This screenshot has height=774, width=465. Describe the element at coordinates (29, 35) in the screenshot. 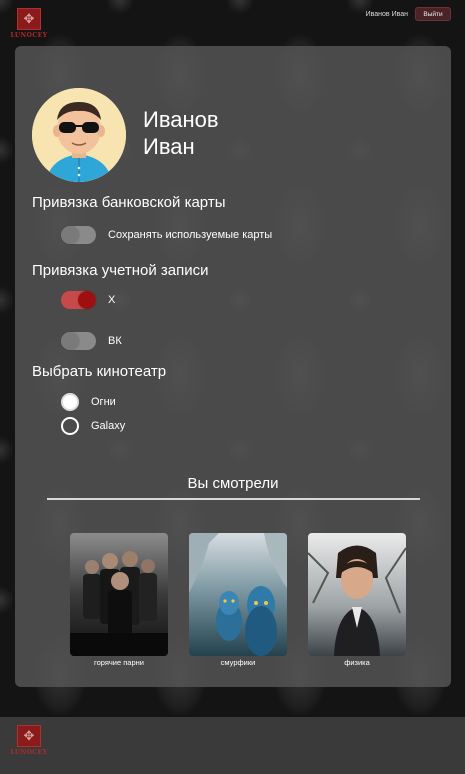

I see `logo-text: LUNOCEY` at that location.